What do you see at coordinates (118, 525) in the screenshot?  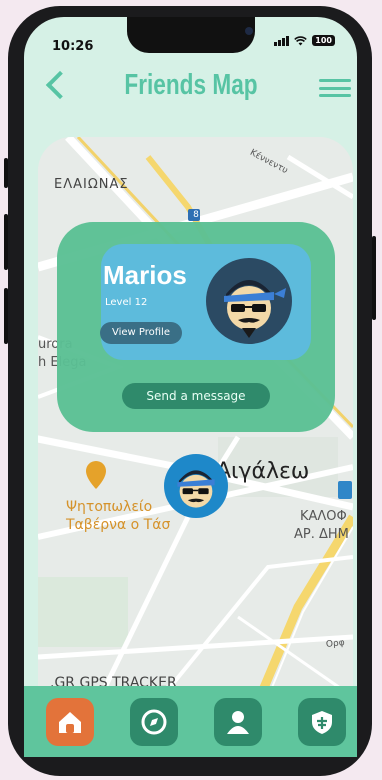 I see `map-label-restaurant-line2: Ταβέρνα ο Τάσ` at bounding box center [118, 525].